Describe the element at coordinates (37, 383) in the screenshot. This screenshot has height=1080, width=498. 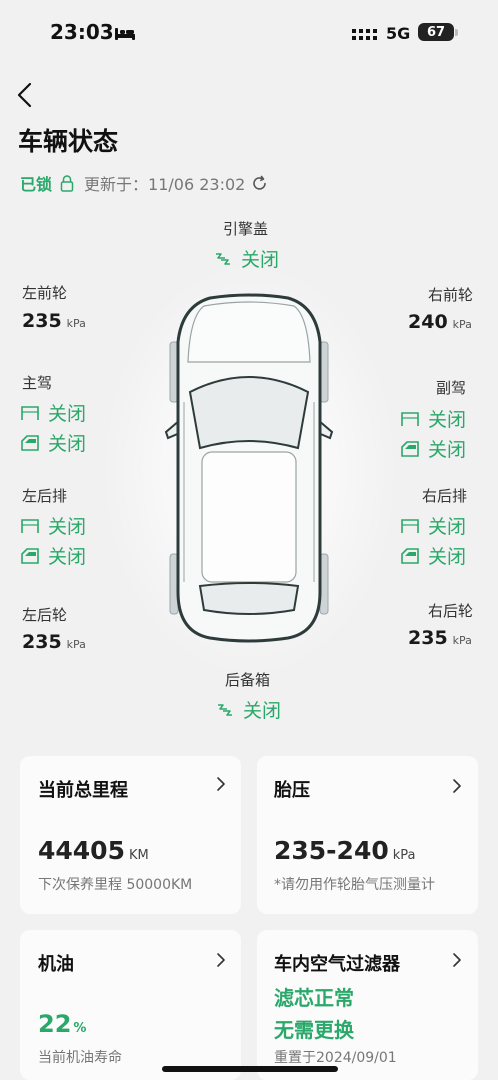
I see `driver-label: 主驾` at that location.